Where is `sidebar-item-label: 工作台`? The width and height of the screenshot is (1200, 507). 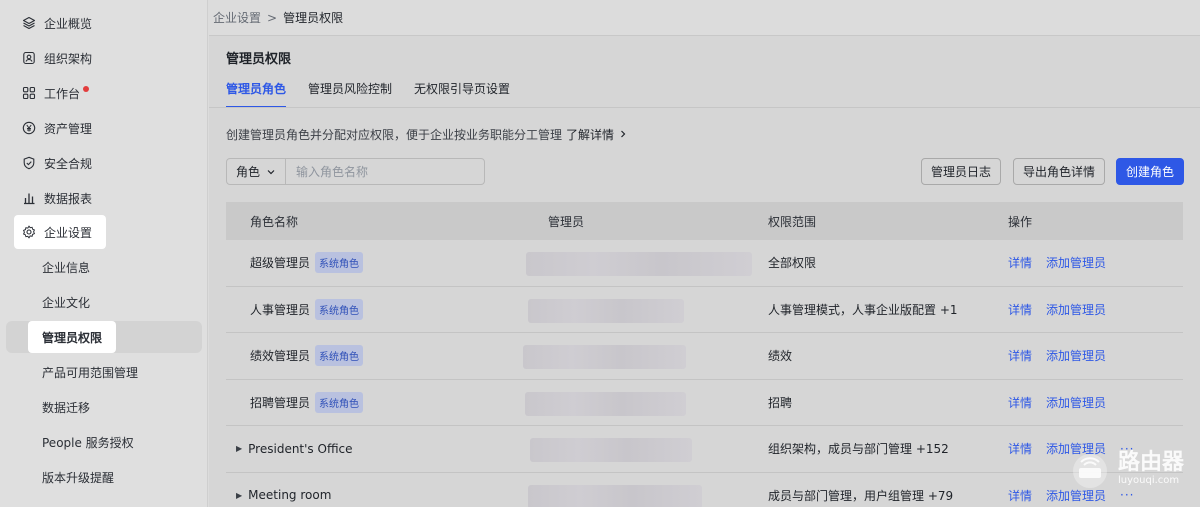 sidebar-item-label: 工作台 is located at coordinates (62, 93).